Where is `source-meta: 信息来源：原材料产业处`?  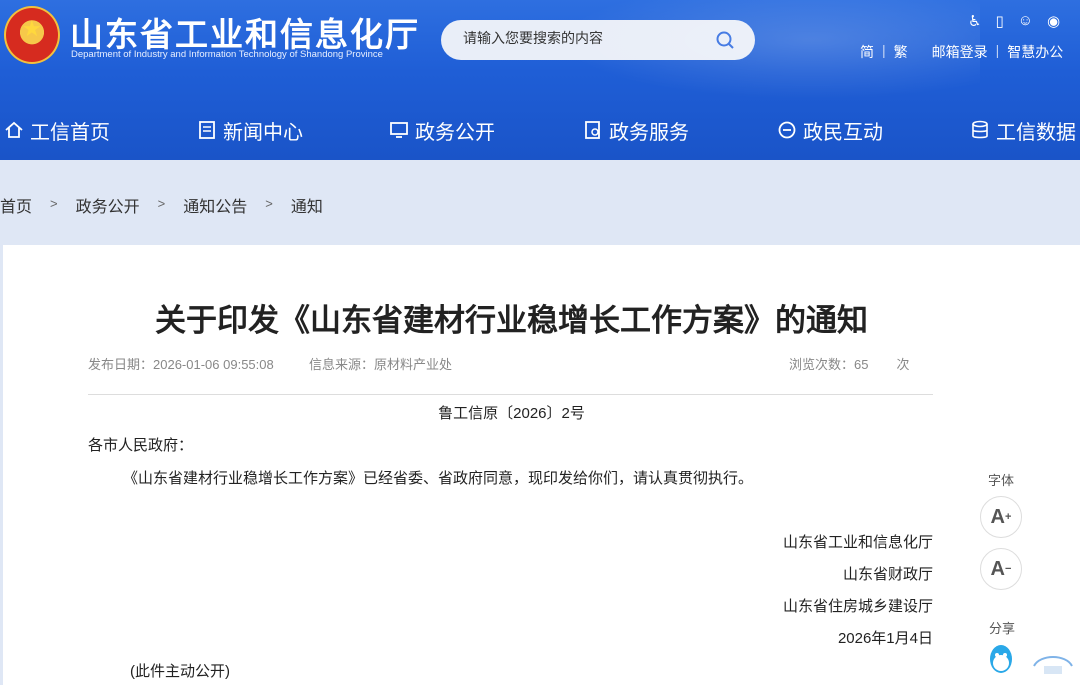
source-meta: 信息来源：原材料产业处 is located at coordinates (380, 363).